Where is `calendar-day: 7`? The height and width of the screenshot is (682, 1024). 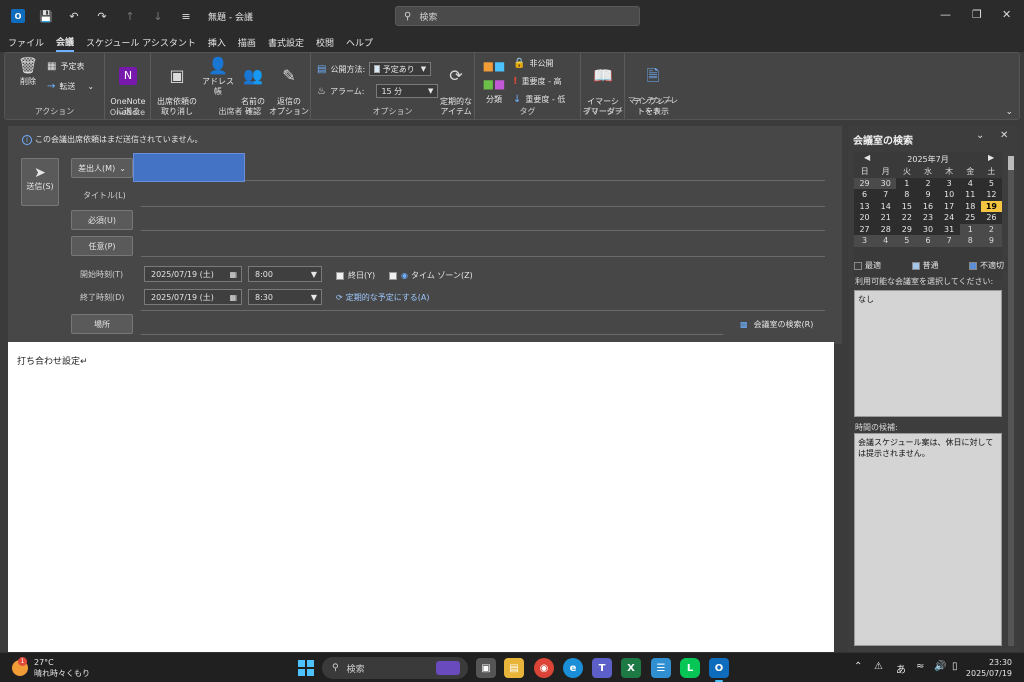
calendar-day: 7 is located at coordinates (886, 195).